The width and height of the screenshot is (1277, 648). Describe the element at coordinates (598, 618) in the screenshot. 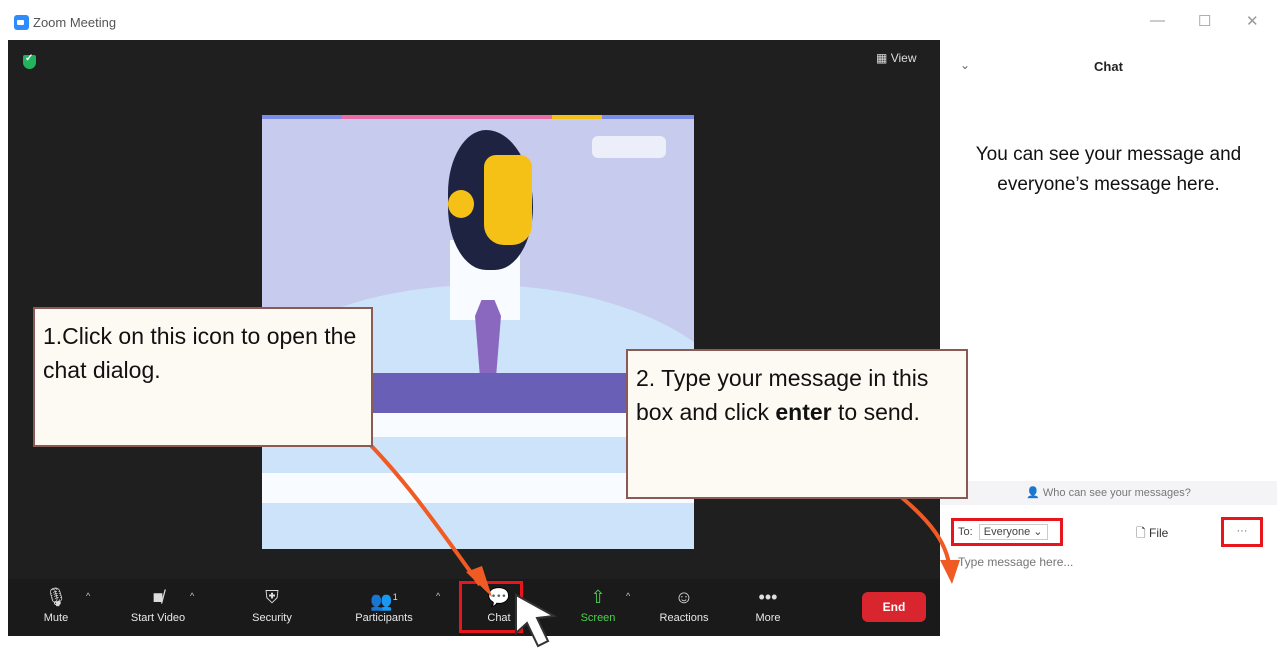

I see `share-screen-label: Screen` at that location.